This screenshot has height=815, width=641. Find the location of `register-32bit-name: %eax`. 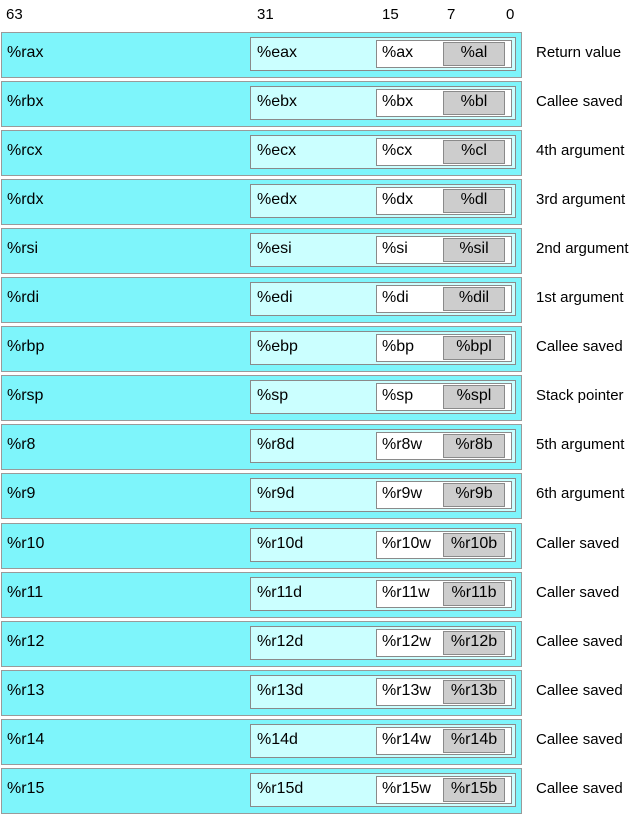

register-32bit-name: %eax is located at coordinates (277, 52).